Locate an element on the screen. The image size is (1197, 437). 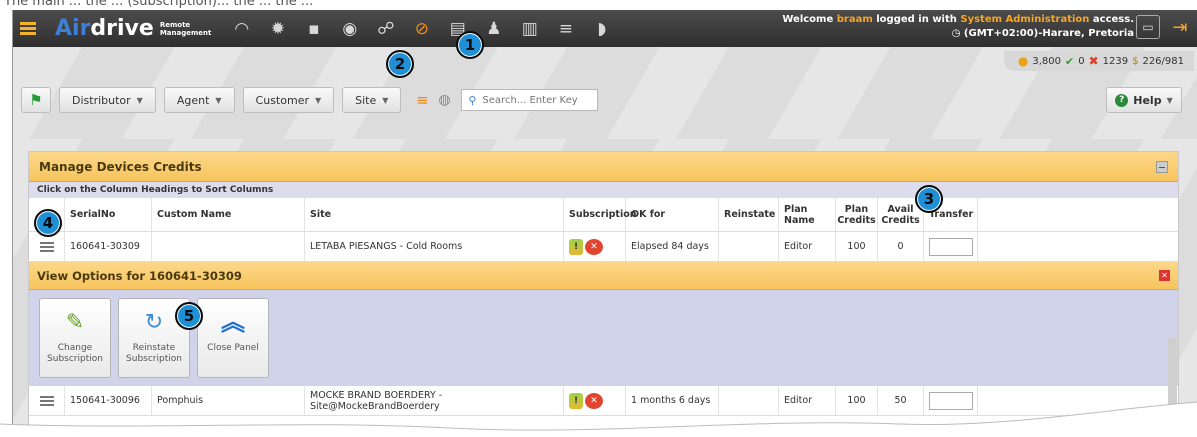
clock-icon: ◷ is located at coordinates (957, 33).